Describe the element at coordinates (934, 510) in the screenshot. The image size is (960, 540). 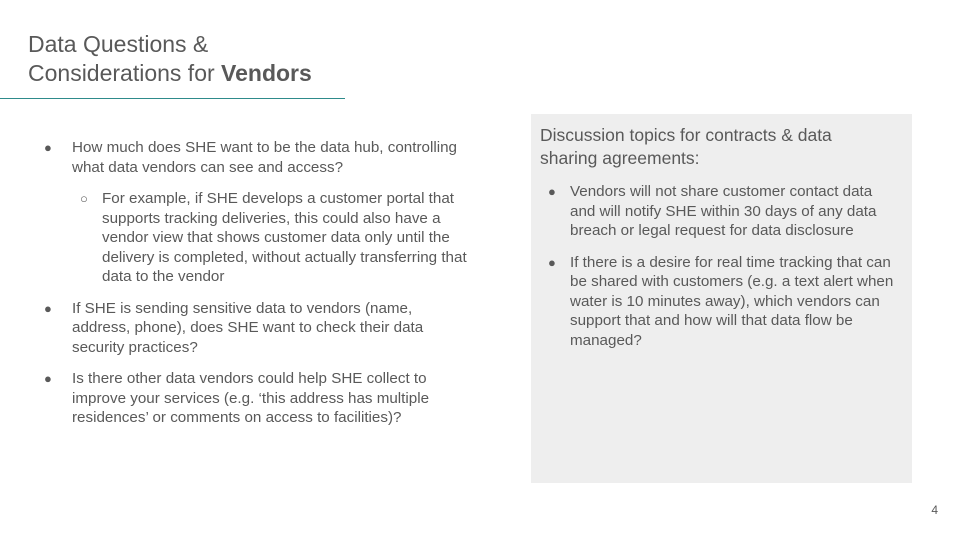
I see `page-number: 4` at that location.